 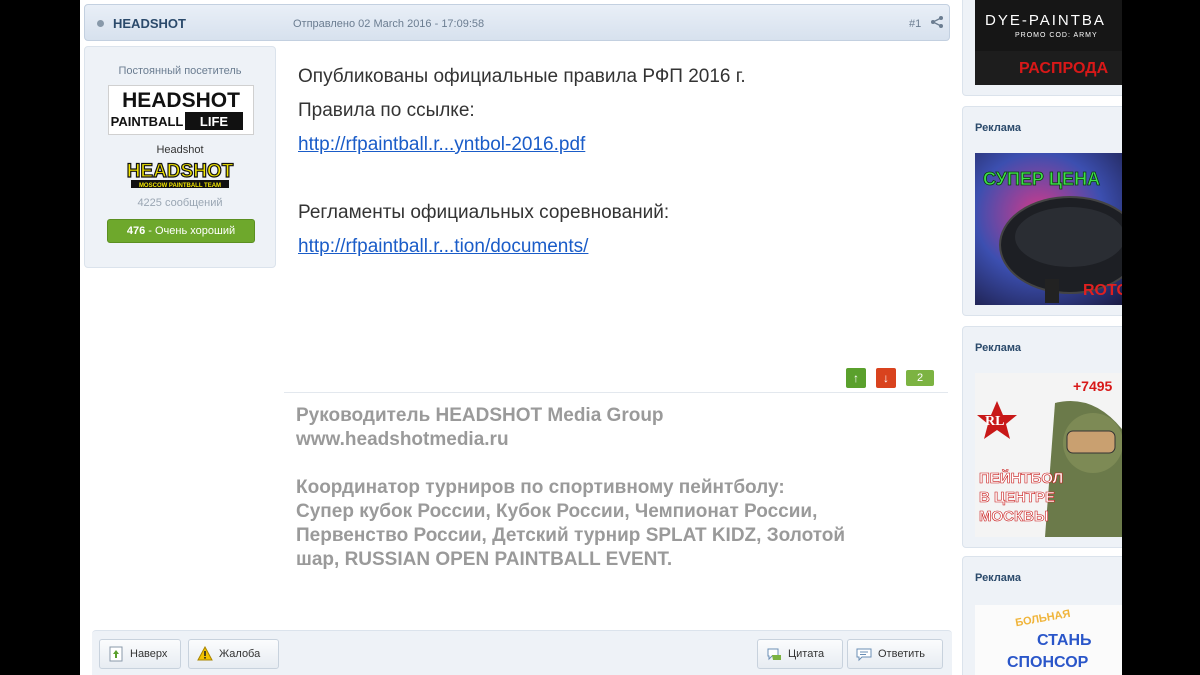 I want to click on avatar: HEADSHOT PAINTBALL LIFE, so click(x=181, y=110).